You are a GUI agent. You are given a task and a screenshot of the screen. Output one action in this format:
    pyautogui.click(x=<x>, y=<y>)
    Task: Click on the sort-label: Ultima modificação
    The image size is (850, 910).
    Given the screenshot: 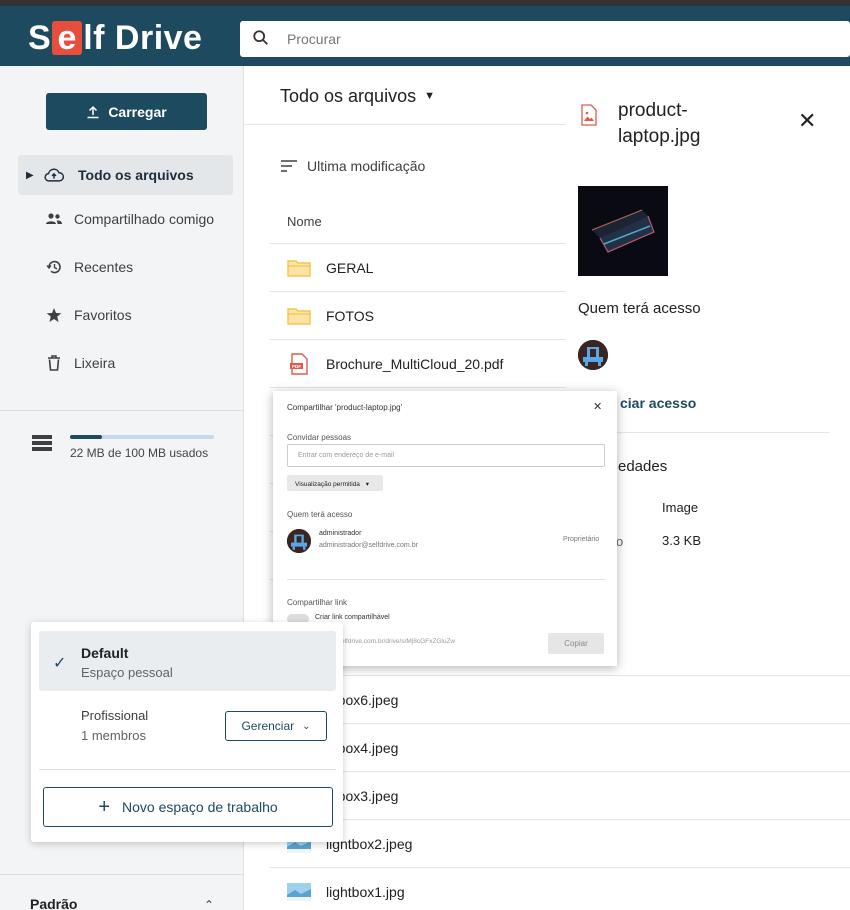 What is the action you would take?
    pyautogui.click(x=366, y=166)
    